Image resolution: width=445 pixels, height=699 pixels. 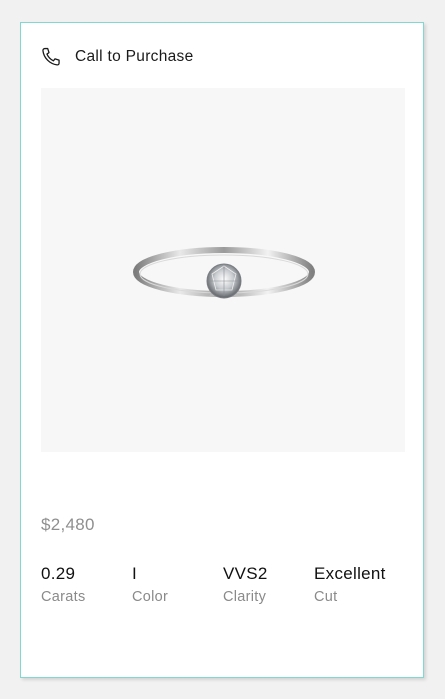 I want to click on spec-label: Carats, so click(x=63, y=597).